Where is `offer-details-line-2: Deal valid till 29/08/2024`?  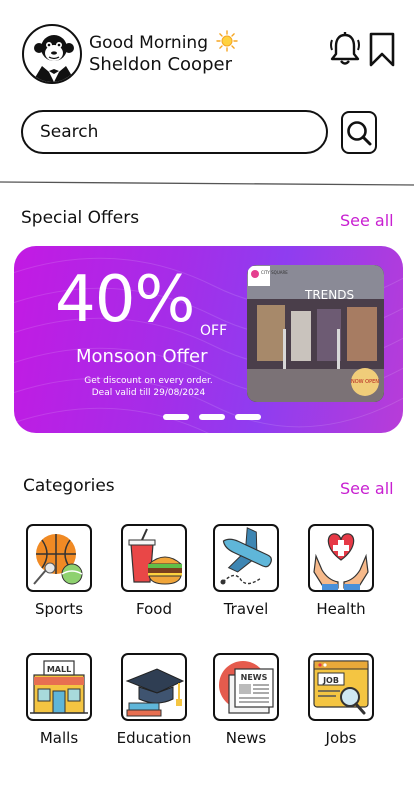
offer-details-line-2: Deal valid till 29/08/2024 is located at coordinates (148, 393).